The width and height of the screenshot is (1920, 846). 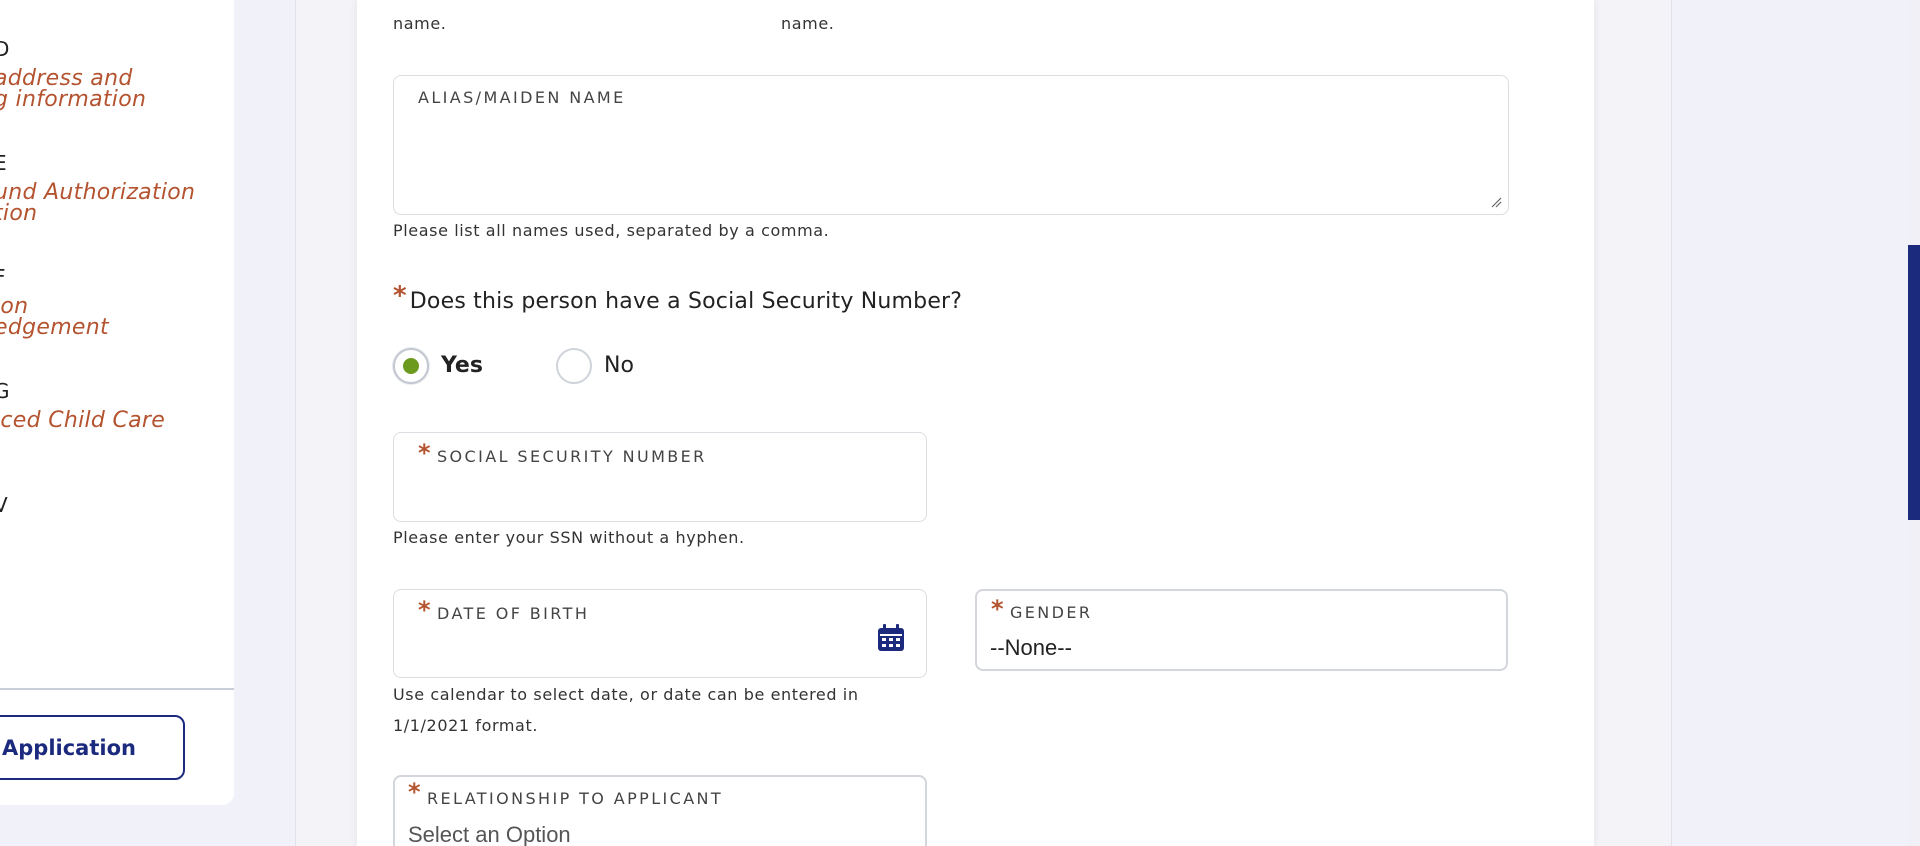 I want to click on step-title: address and g information, so click(x=73, y=89).